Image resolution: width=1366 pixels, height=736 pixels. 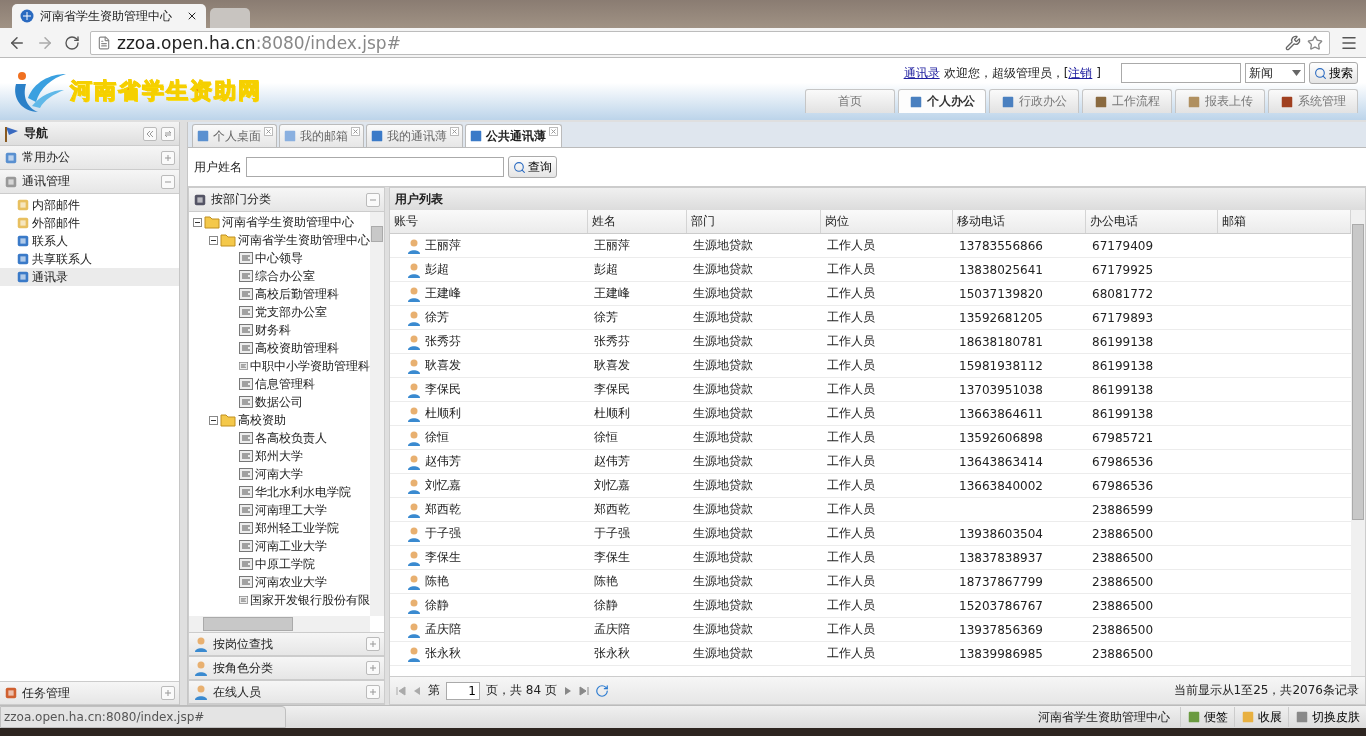 I want to click on panel-section: 按岗位查找, so click(x=286, y=644).